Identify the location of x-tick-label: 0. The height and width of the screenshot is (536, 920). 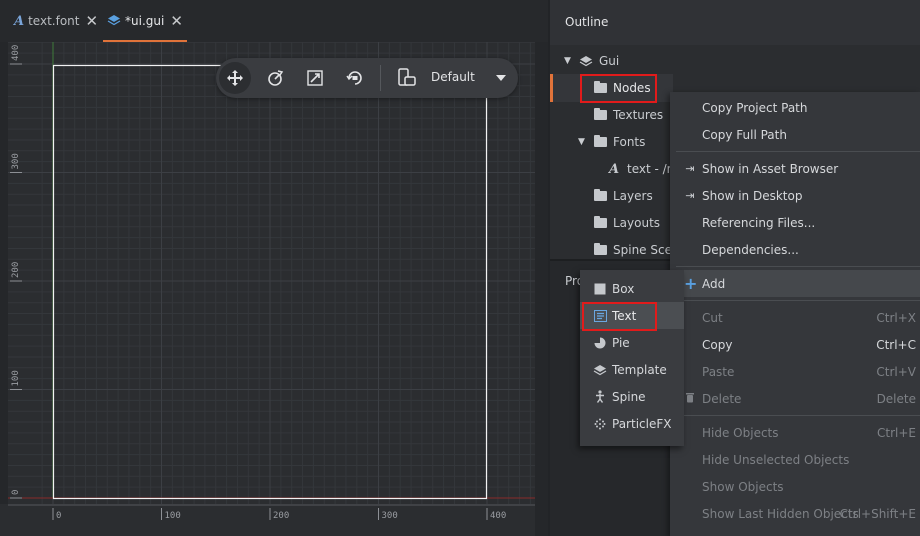
(58, 516).